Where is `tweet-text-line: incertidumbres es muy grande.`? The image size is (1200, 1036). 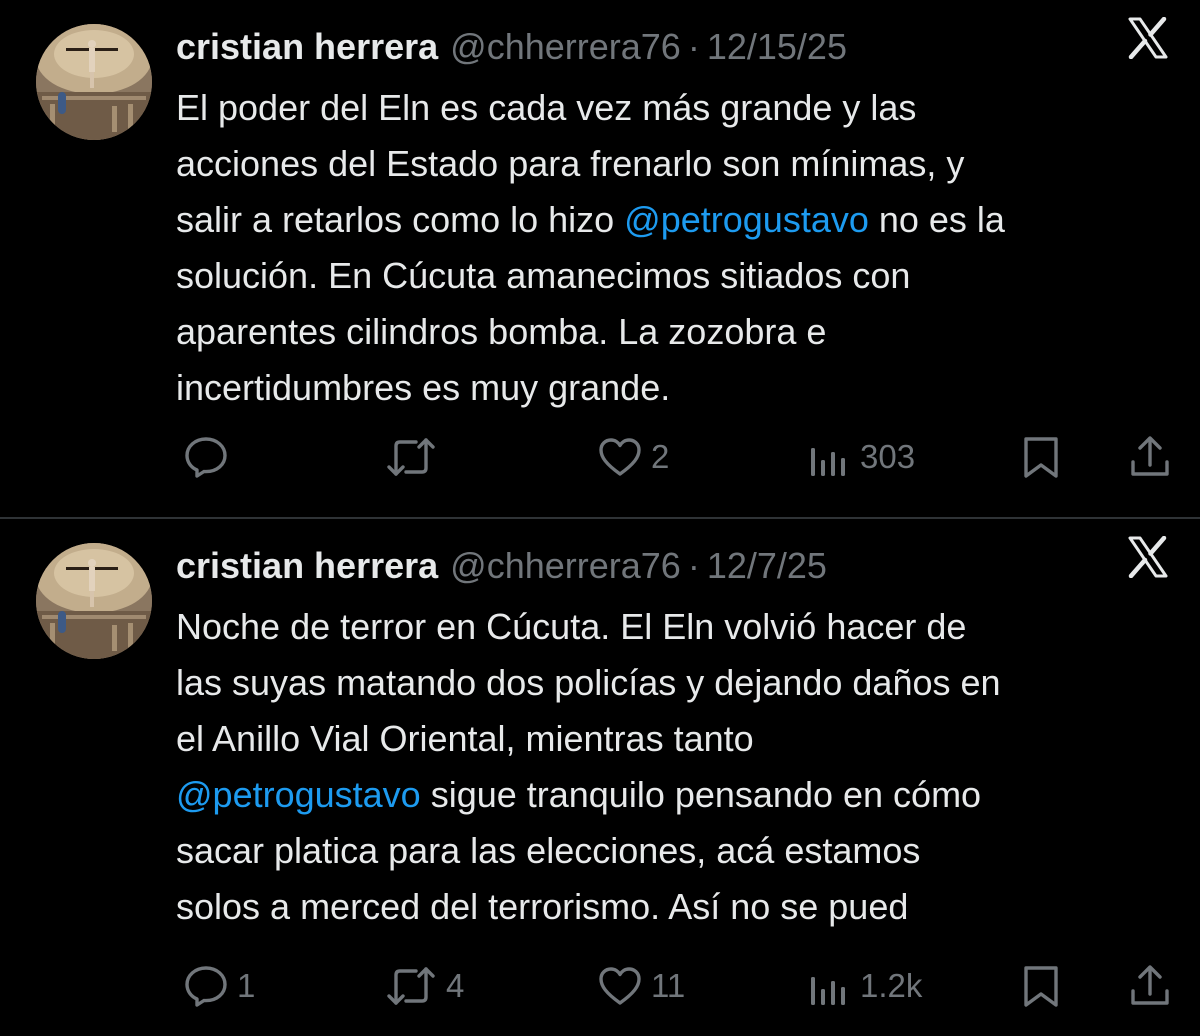 tweet-text-line: incertidumbres es muy grande. is located at coordinates (423, 387).